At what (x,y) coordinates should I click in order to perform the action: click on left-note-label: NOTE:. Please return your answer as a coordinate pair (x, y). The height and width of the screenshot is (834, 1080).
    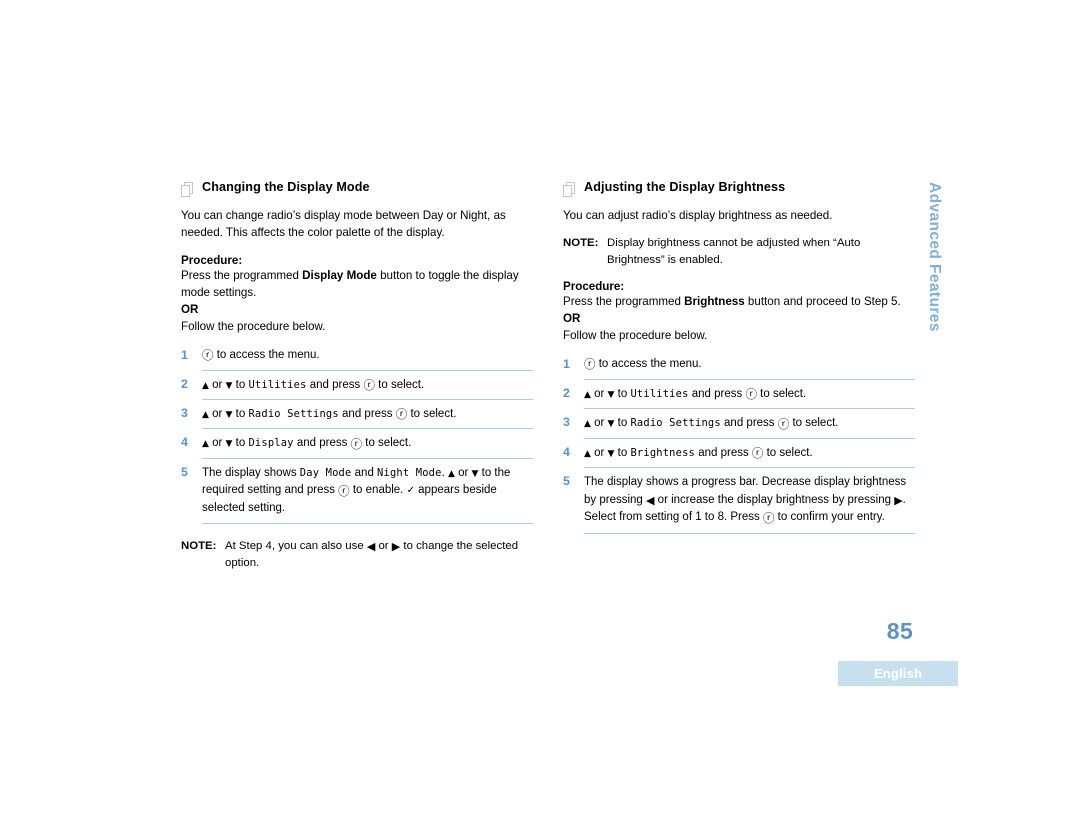
    Looking at the image, I should click on (199, 546).